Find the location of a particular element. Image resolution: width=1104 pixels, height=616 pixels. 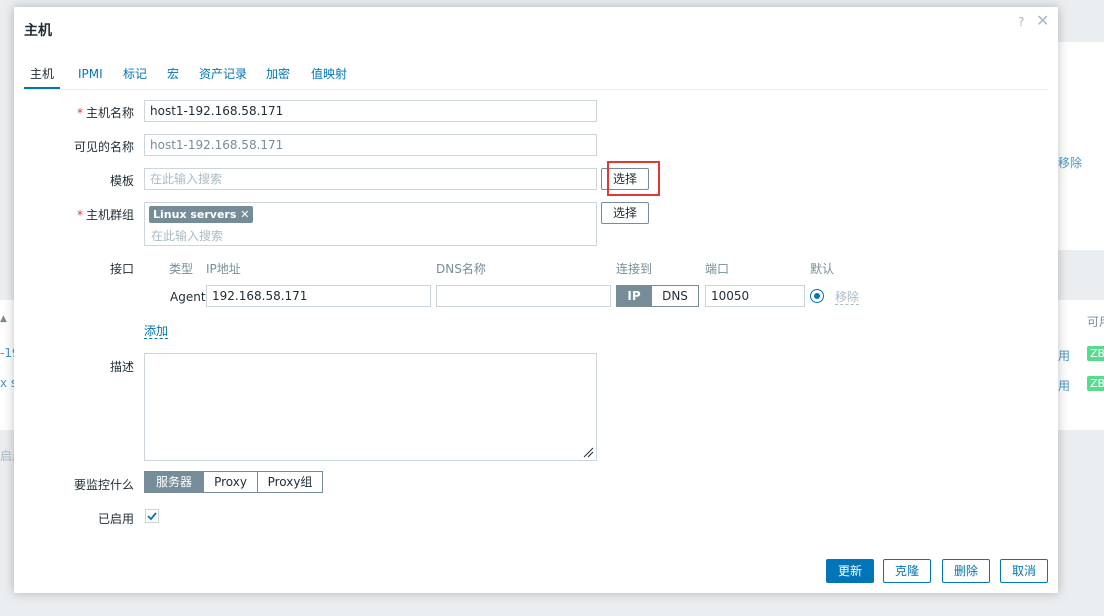

interfaces-label: 接口 is located at coordinates (121, 269).